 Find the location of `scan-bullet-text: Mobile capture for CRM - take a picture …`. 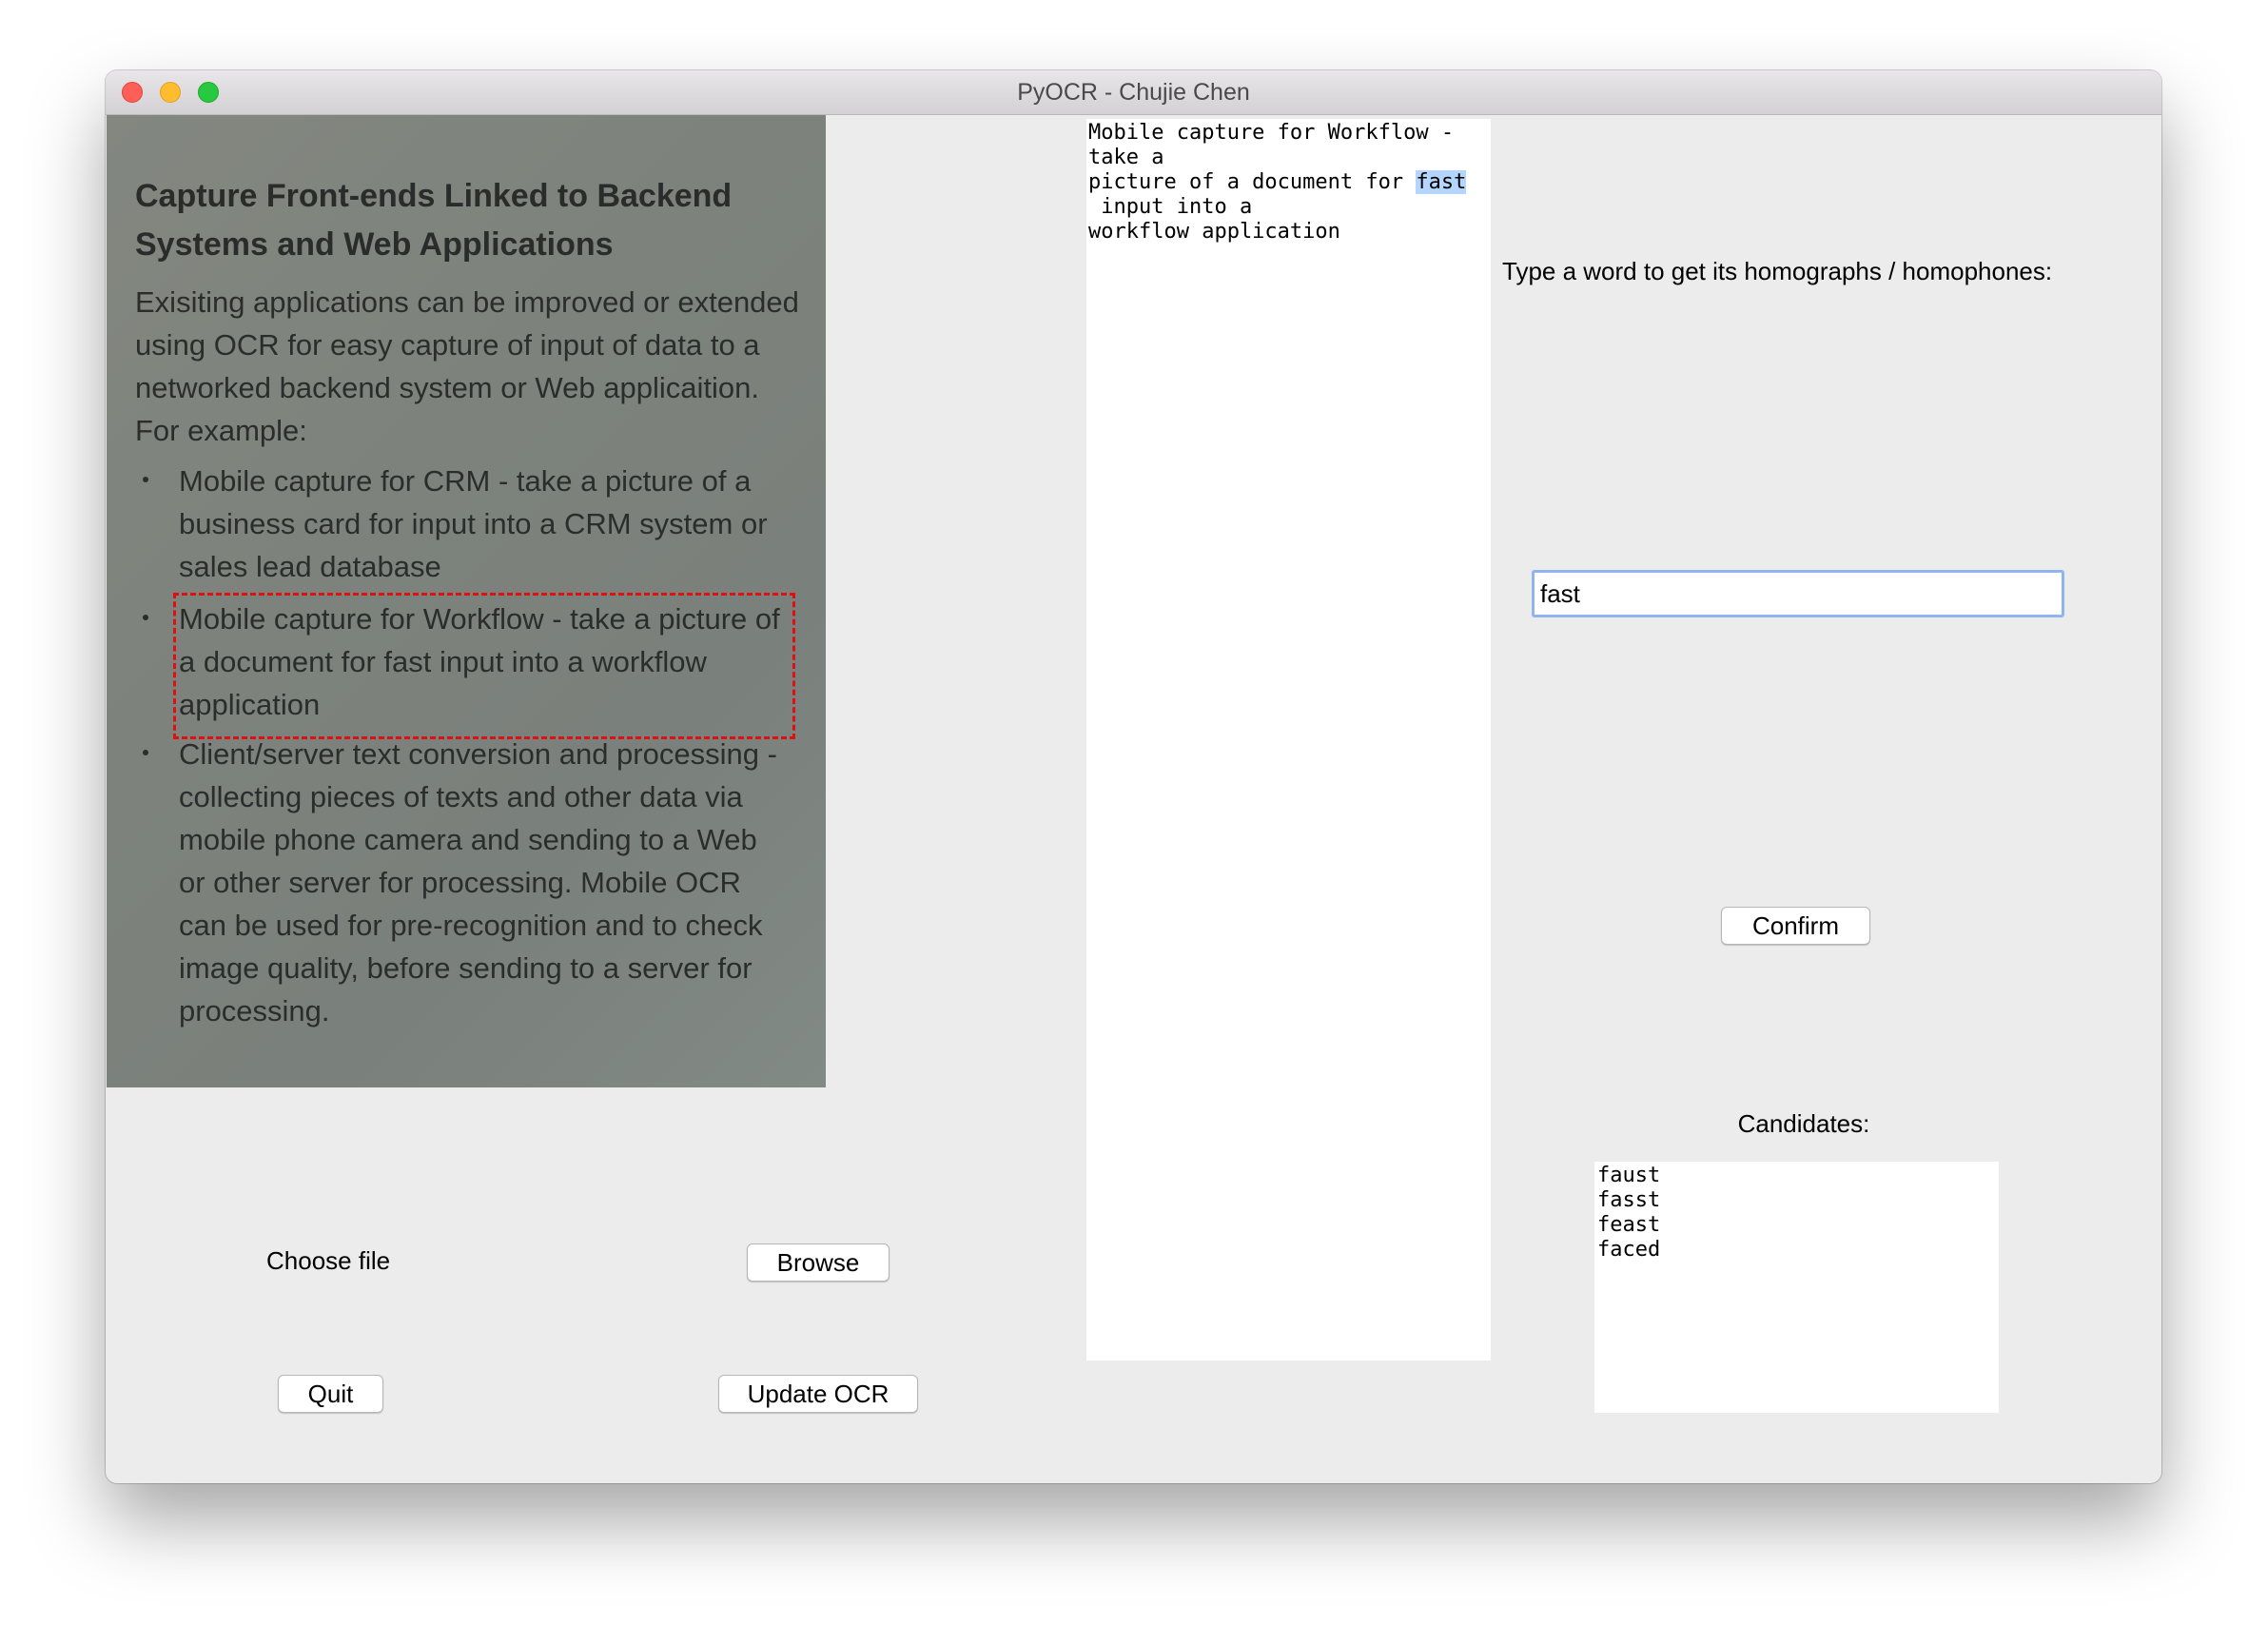

scan-bullet-text: Mobile capture for CRM - take a picture … is located at coordinates (473, 523).